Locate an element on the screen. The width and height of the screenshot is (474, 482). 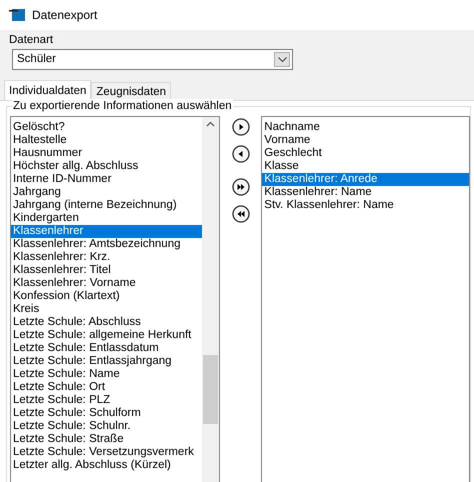
play-left-icon is located at coordinates (241, 154).